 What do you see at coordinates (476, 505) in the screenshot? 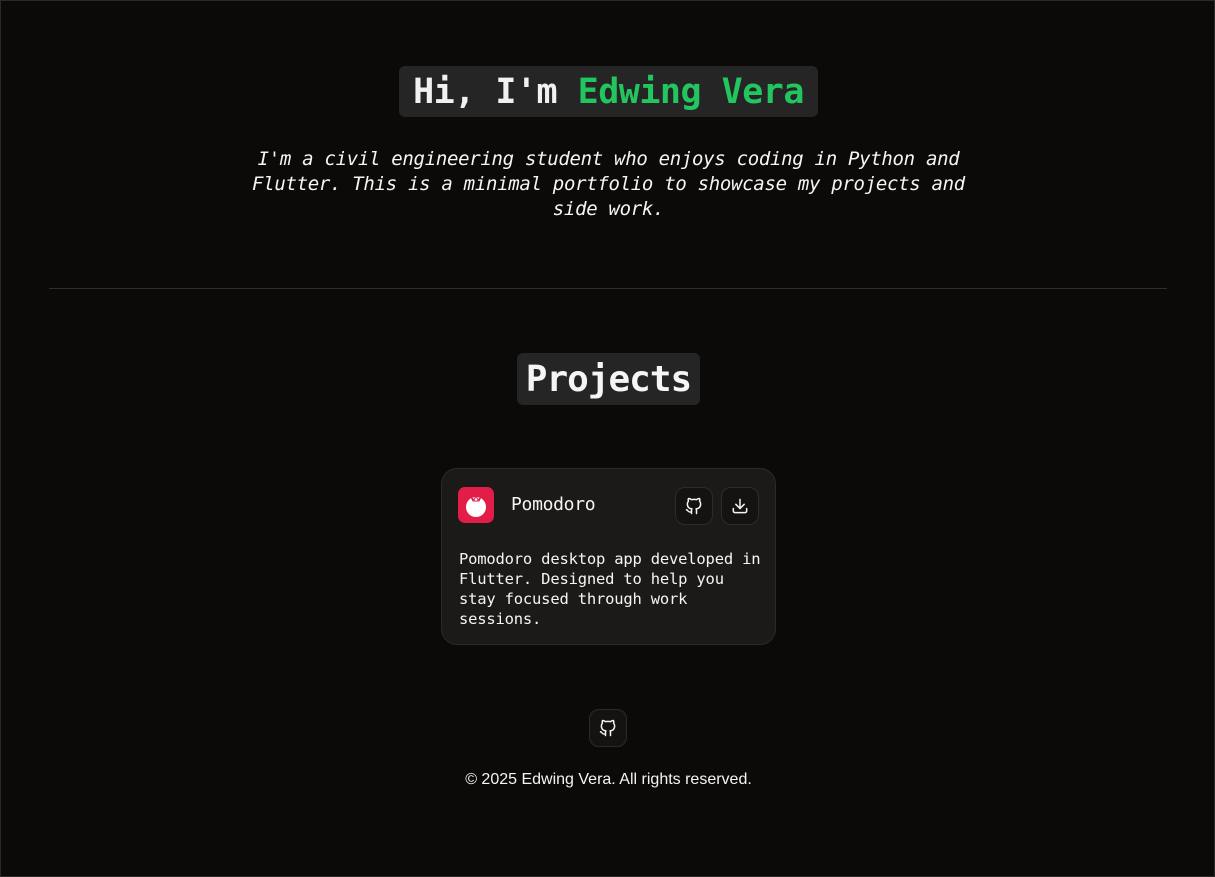
I see `tomato-icon` at bounding box center [476, 505].